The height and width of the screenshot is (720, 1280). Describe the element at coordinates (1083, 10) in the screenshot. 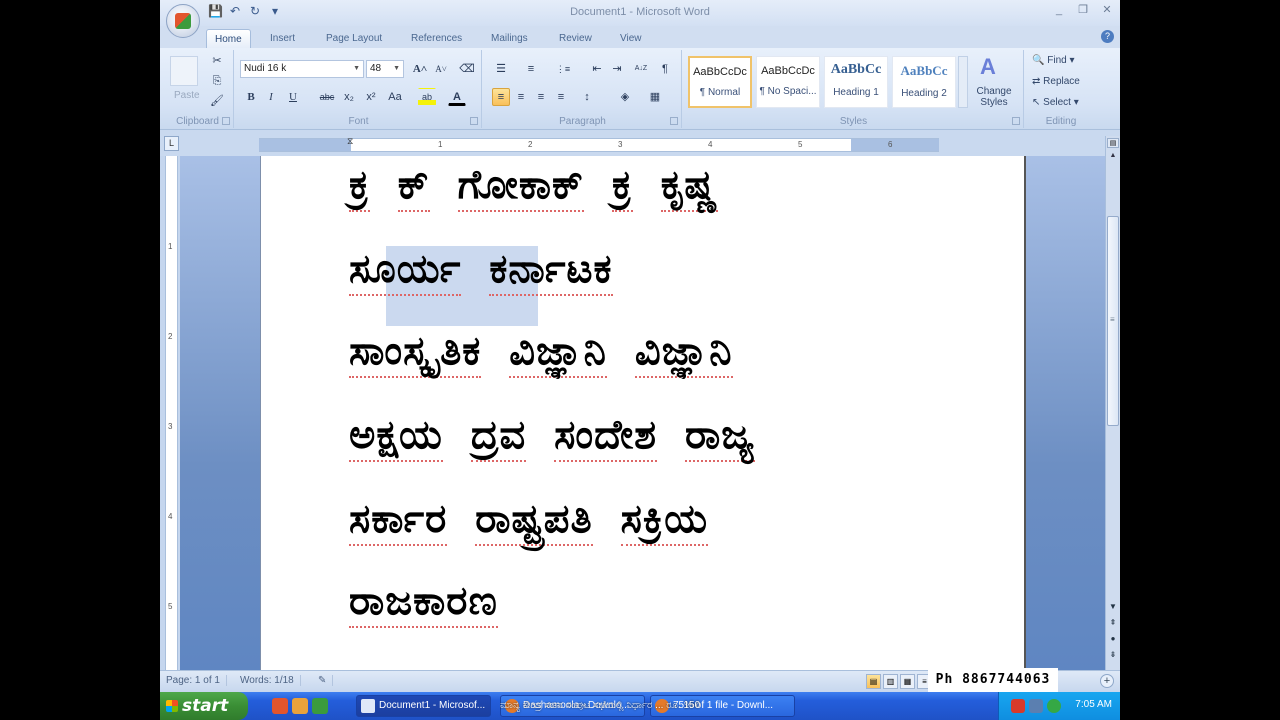

I see `restore-button: ❐` at that location.